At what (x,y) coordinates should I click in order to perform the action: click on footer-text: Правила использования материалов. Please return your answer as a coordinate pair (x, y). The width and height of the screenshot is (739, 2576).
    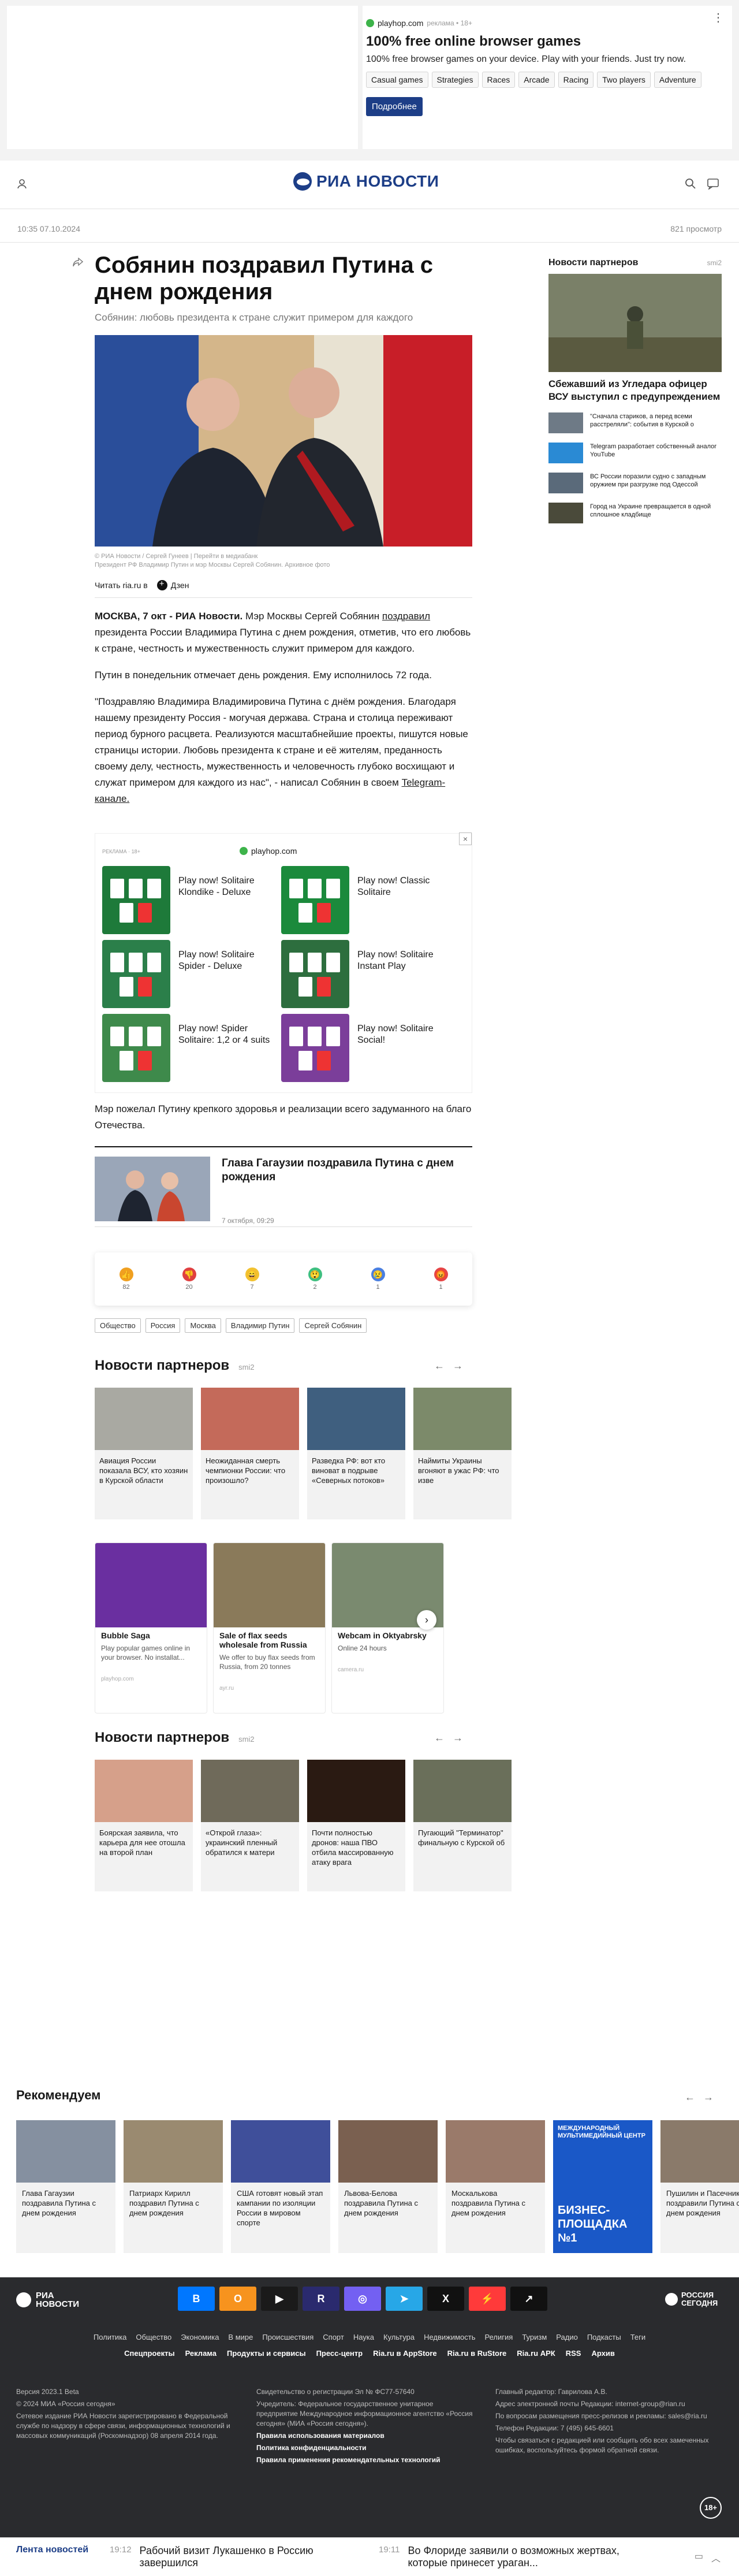
    Looking at the image, I should click on (366, 2436).